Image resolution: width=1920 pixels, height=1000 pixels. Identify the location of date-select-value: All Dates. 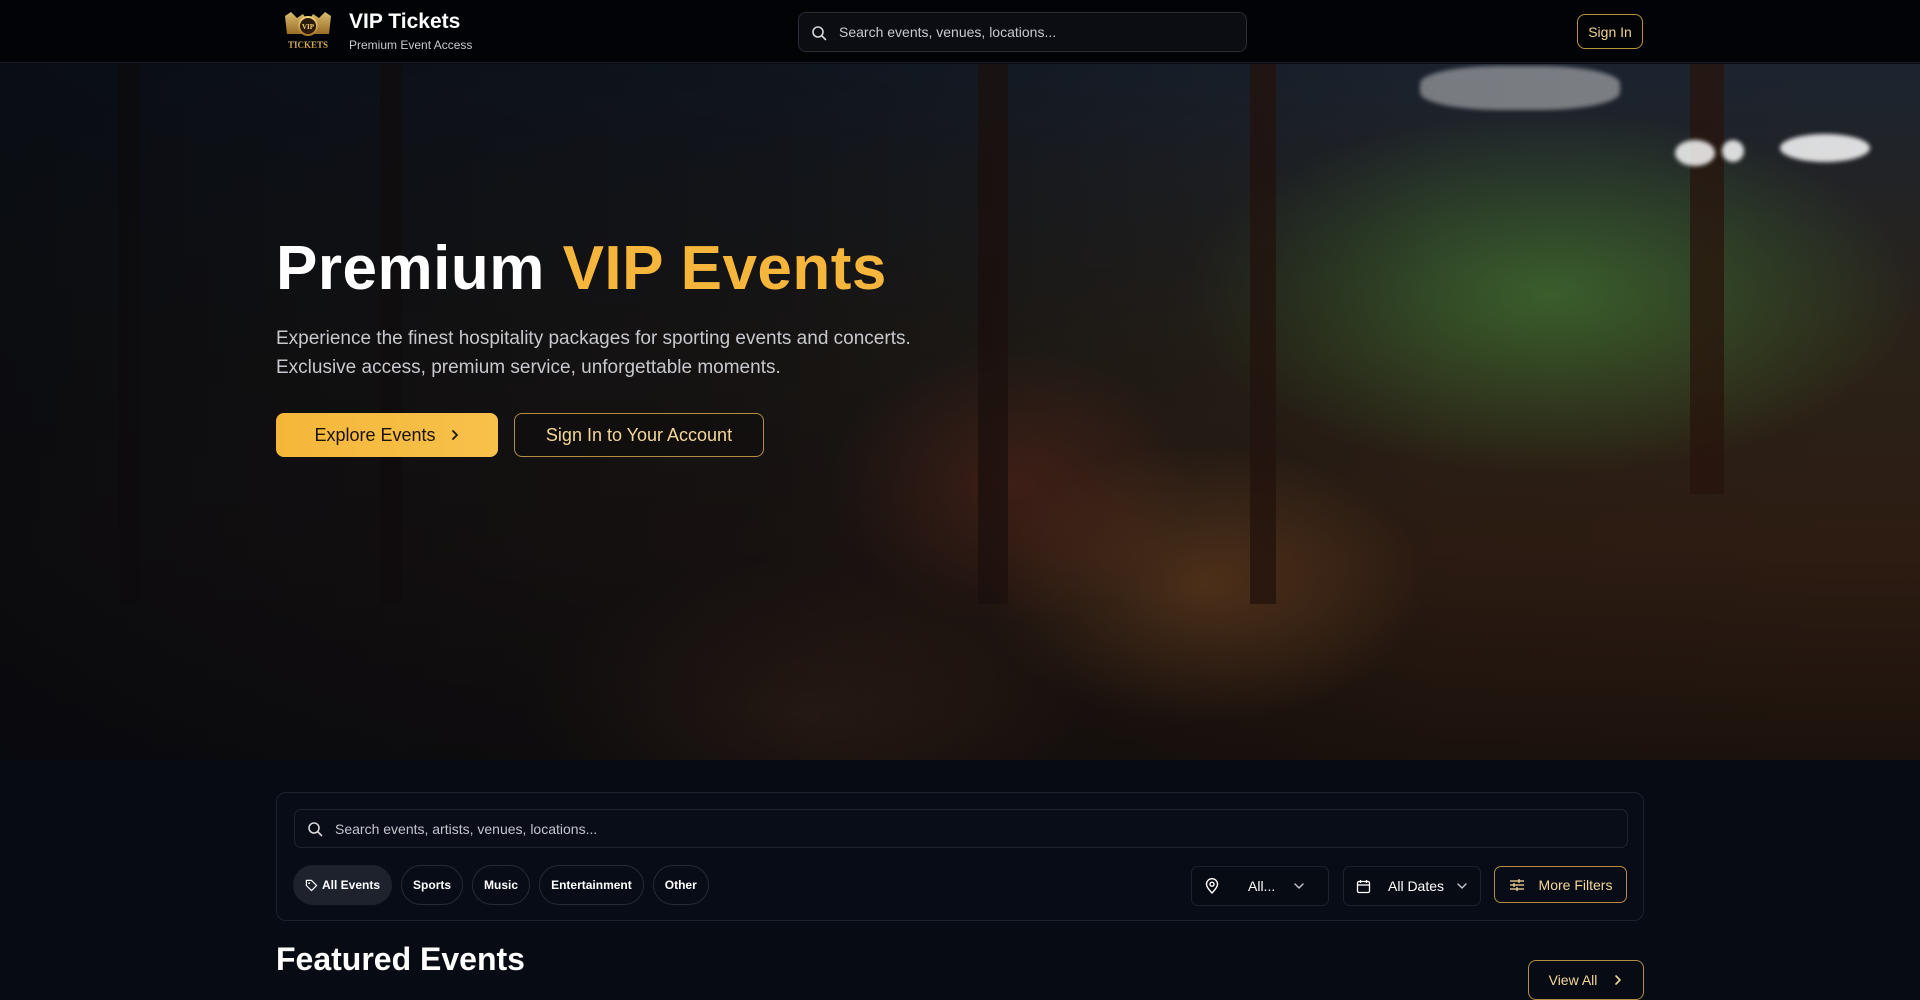
(1416, 886).